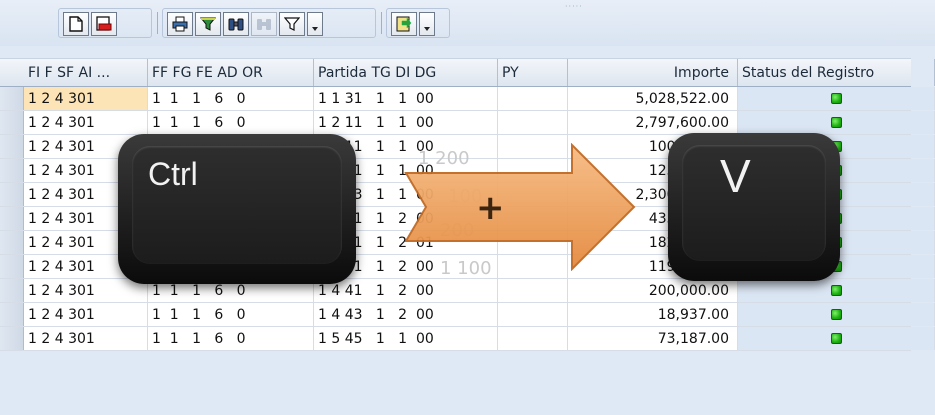  I want to click on cell-partida: 1 3 11 1 1 00, so click(406, 146).